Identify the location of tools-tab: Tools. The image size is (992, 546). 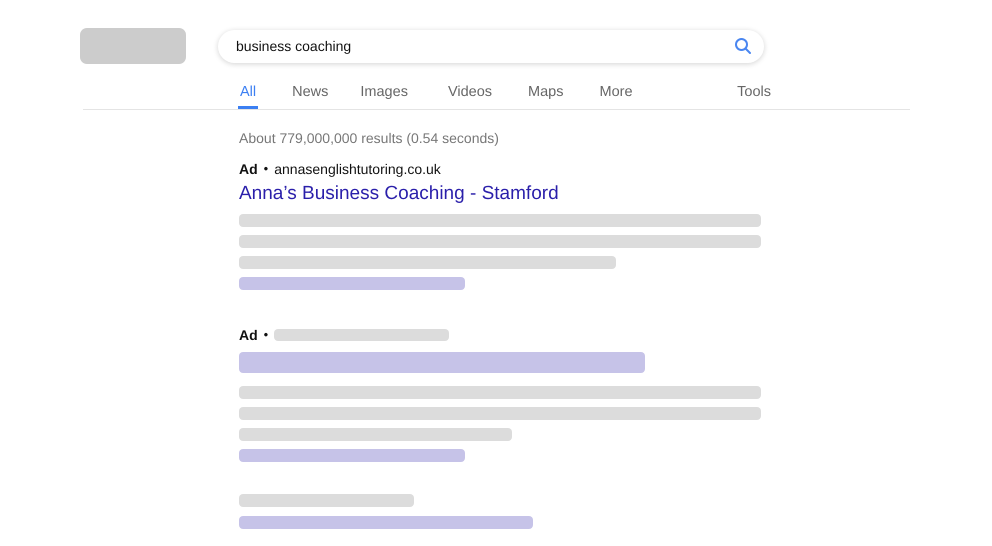
(754, 95).